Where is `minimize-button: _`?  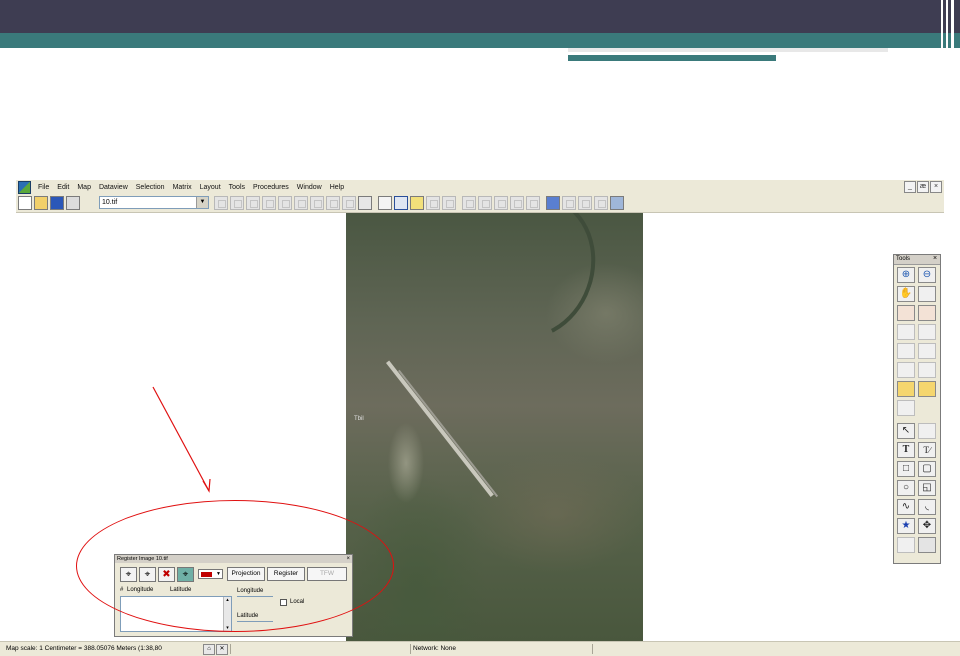 minimize-button: _ is located at coordinates (910, 187).